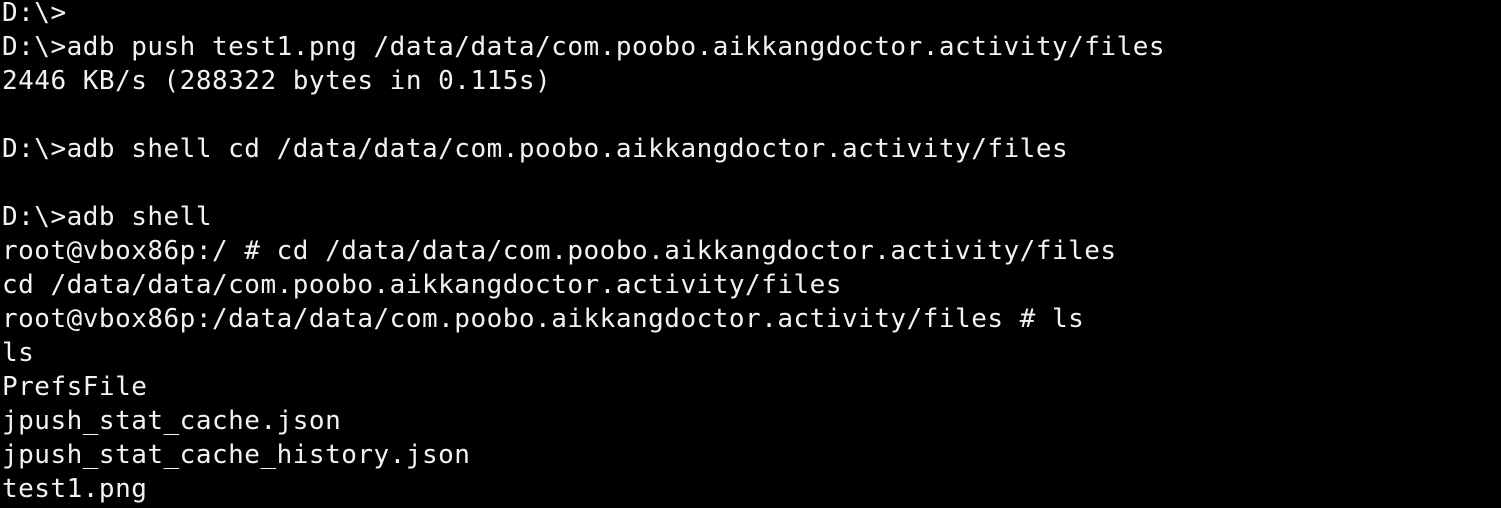  What do you see at coordinates (75, 387) in the screenshot?
I see `terminal-line: PrefsFile` at bounding box center [75, 387].